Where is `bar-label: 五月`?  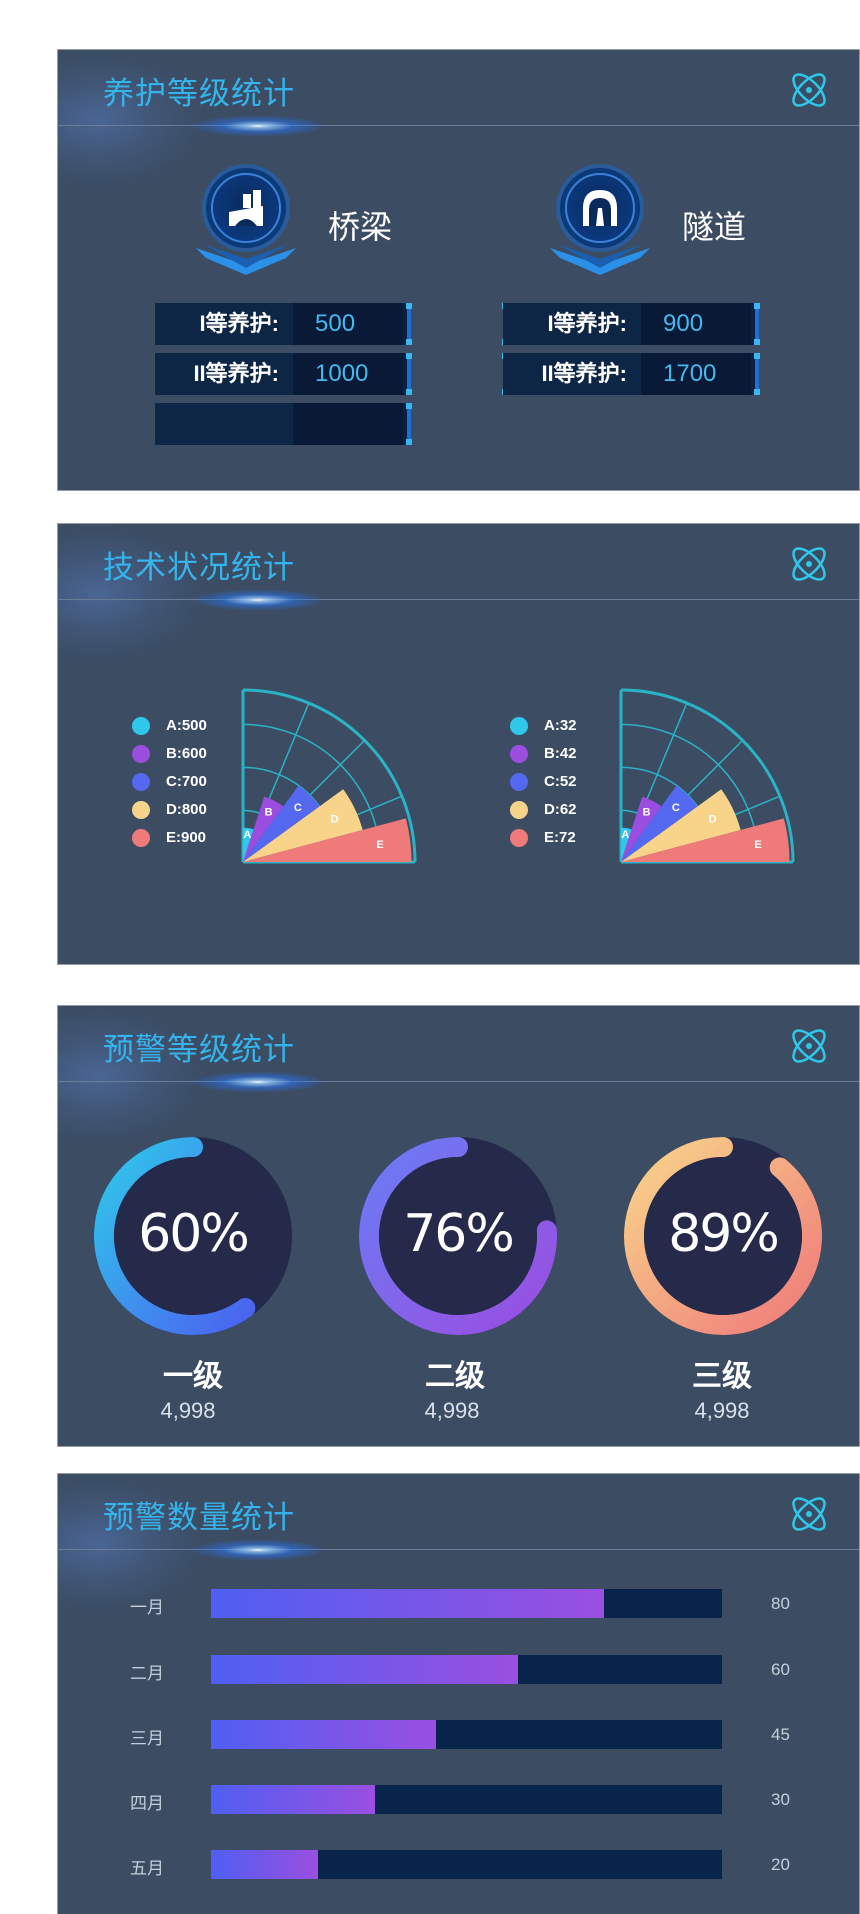 bar-label: 五月 is located at coordinates (147, 1869).